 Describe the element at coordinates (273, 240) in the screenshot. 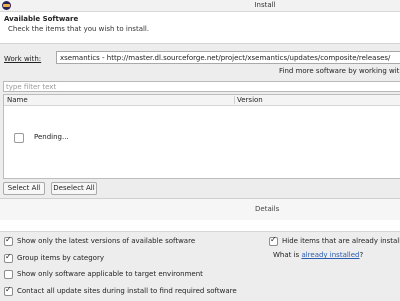

I see `hide-installed-checkbox` at that location.